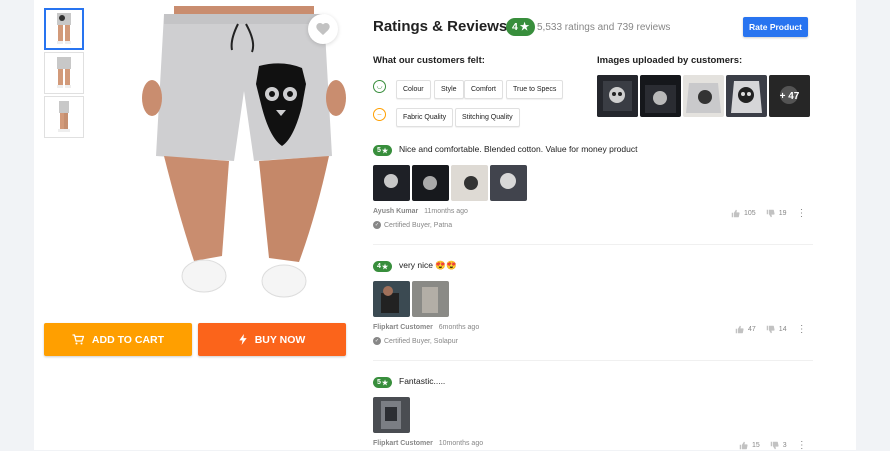 The height and width of the screenshot is (451, 890). What do you see at coordinates (420, 211) in the screenshot?
I see `review-author-line: Ayush Kumar 11months ago` at bounding box center [420, 211].